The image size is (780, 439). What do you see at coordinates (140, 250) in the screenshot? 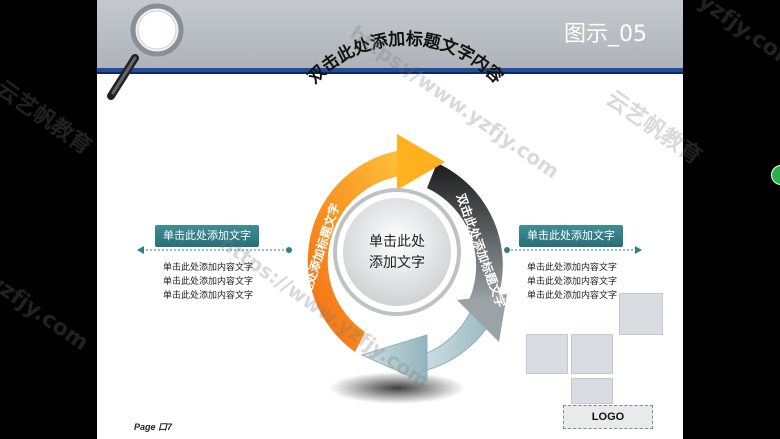
I see `left-connector-arrow` at bounding box center [140, 250].